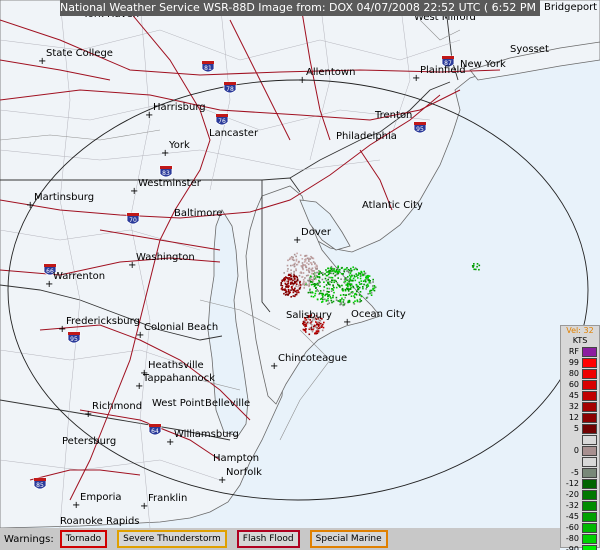 The height and width of the screenshot is (550, 600). What do you see at coordinates (348, 539) in the screenshot?
I see `special-marine-warning-button: Special Marine` at bounding box center [348, 539].